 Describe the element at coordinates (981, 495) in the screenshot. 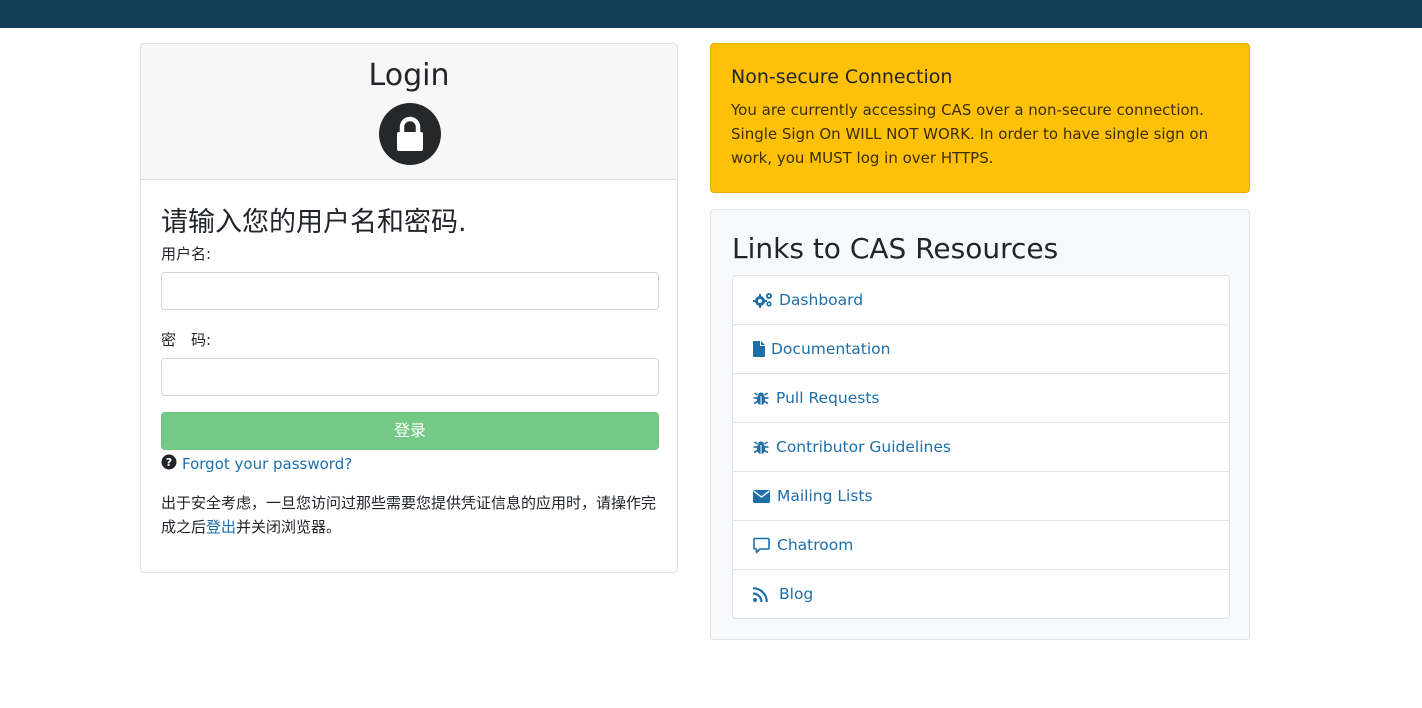

I see `resource-link-mailing-lists: Mailing Lists` at that location.